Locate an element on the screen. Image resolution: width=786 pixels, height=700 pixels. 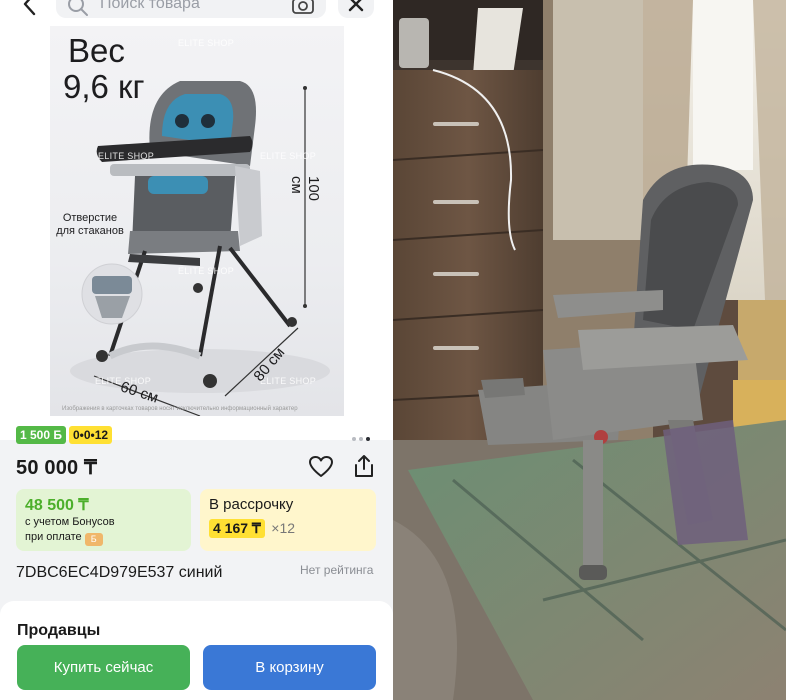
add-to-cart-button: В корзину is located at coordinates (289, 667).